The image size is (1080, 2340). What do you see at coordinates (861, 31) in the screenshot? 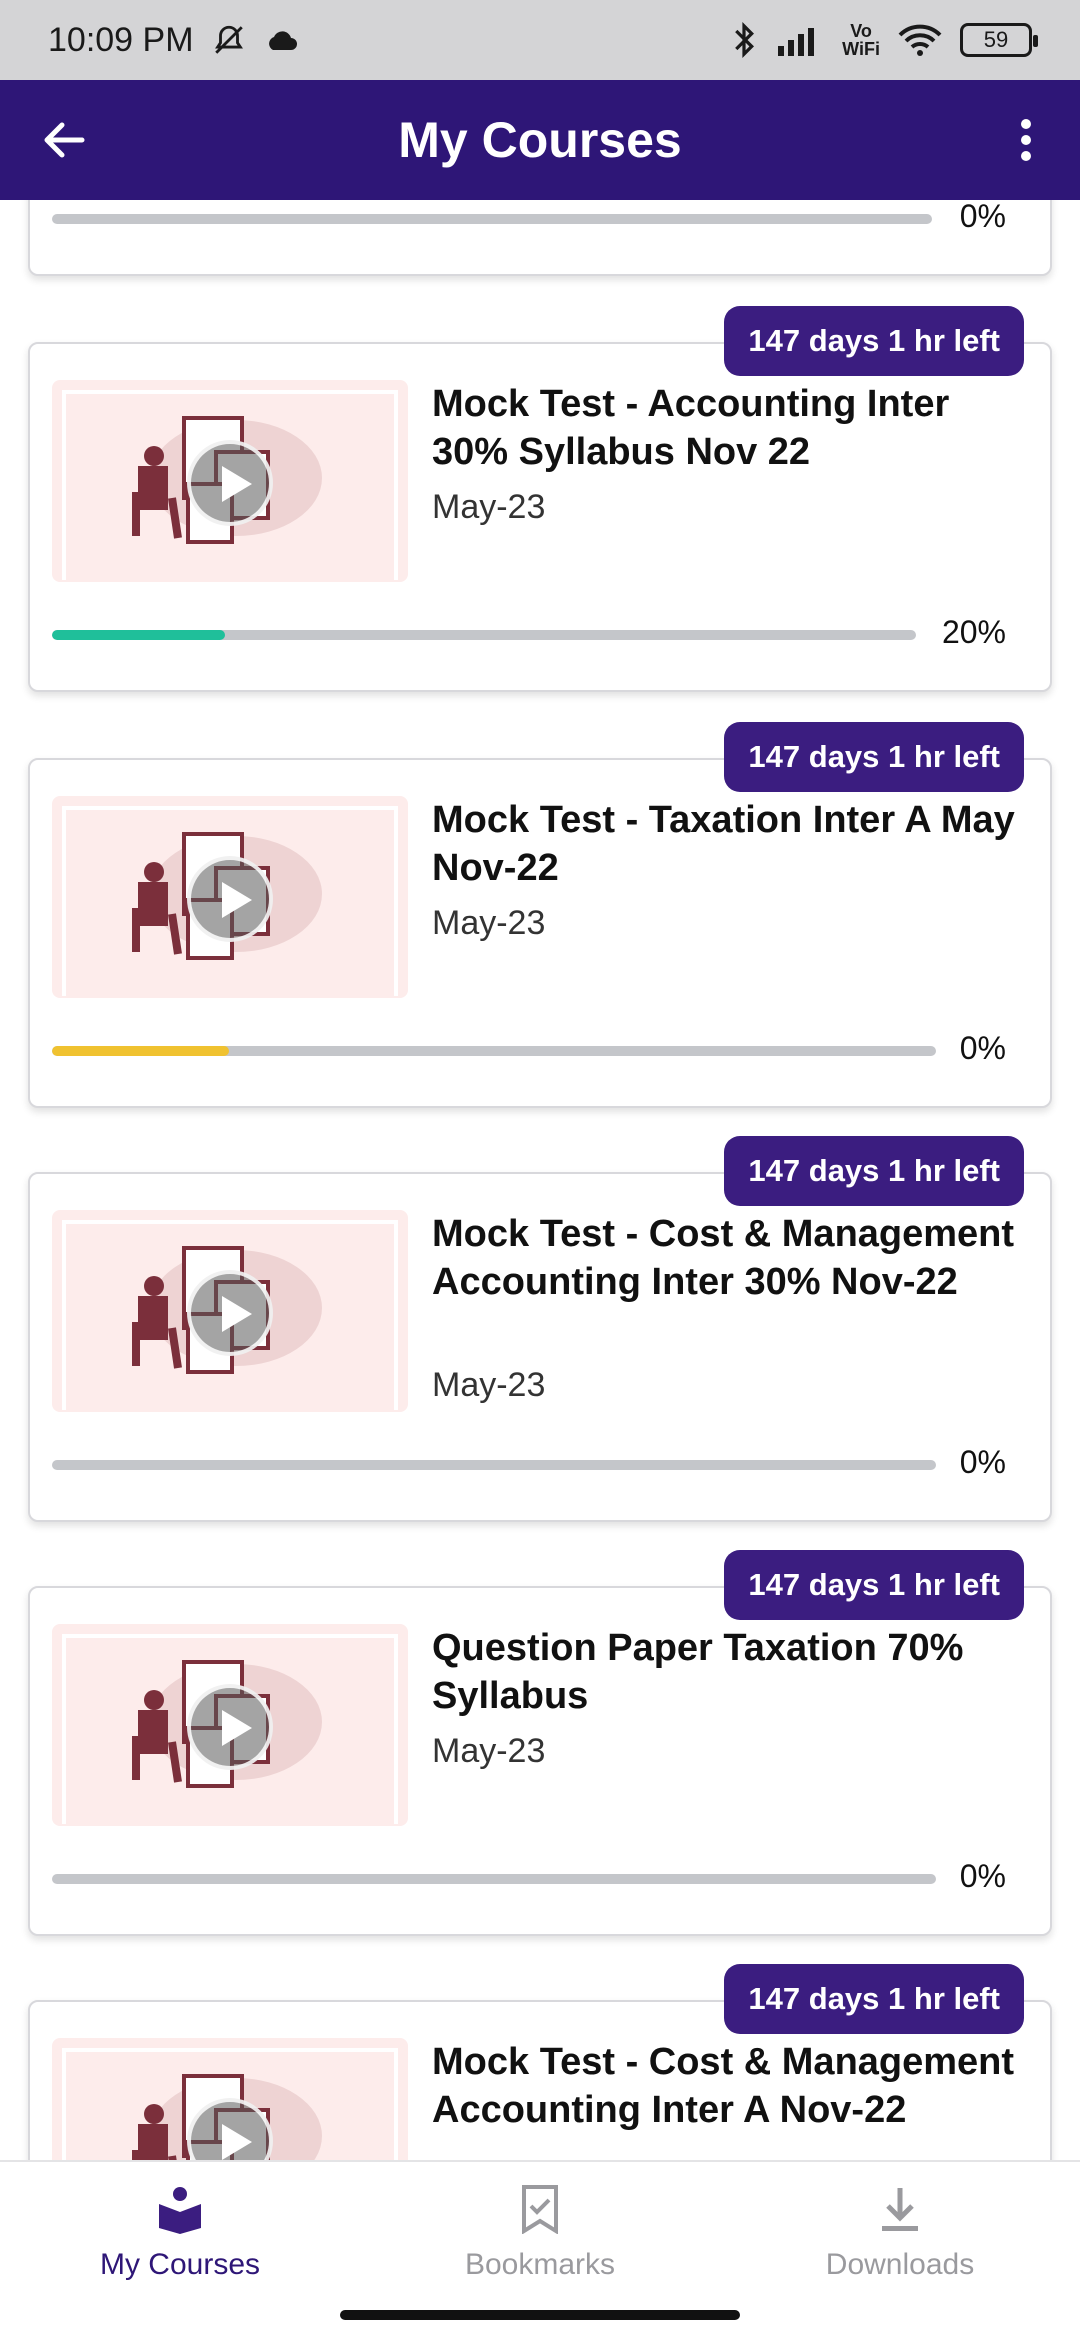
I see `vo-text: Vo` at bounding box center [861, 31].